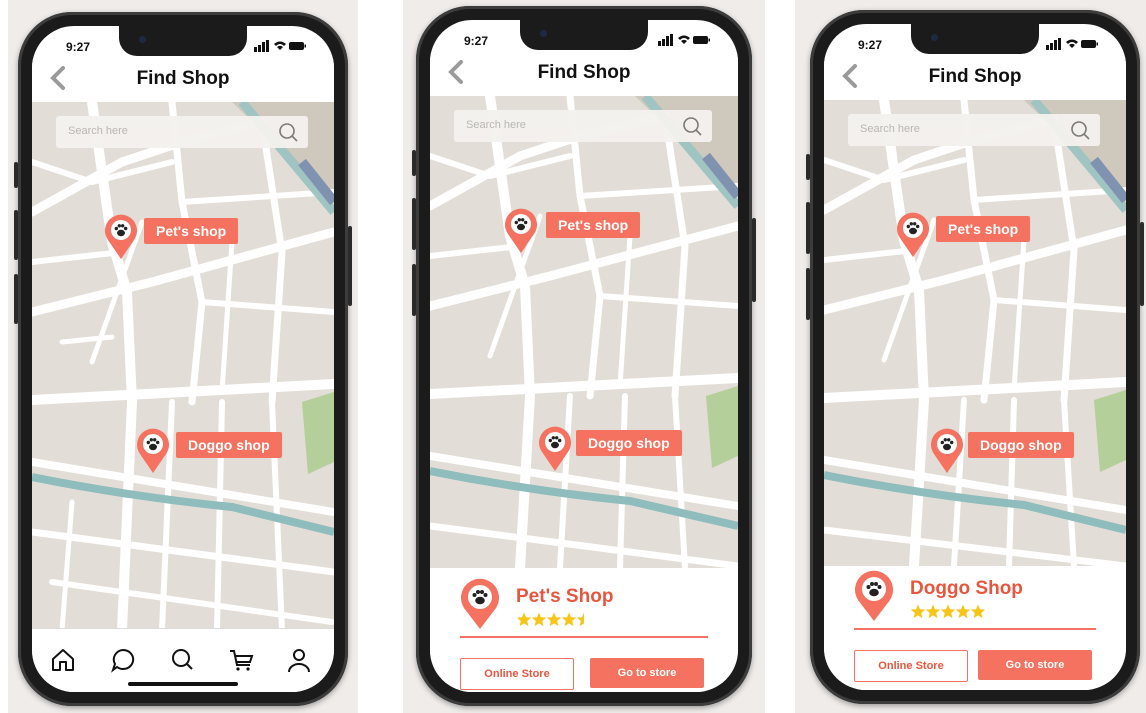 This screenshot has width=1146, height=713. What do you see at coordinates (123, 660) in the screenshot?
I see `chat-icon` at bounding box center [123, 660].